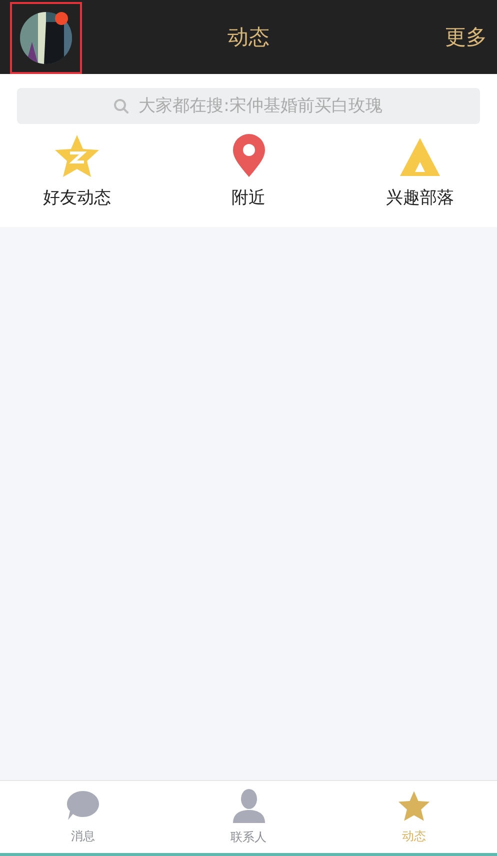 This screenshot has width=497, height=856. I want to click on search-field: 大家都在搜:宋仲基婚前买白玫瑰, so click(248, 106).